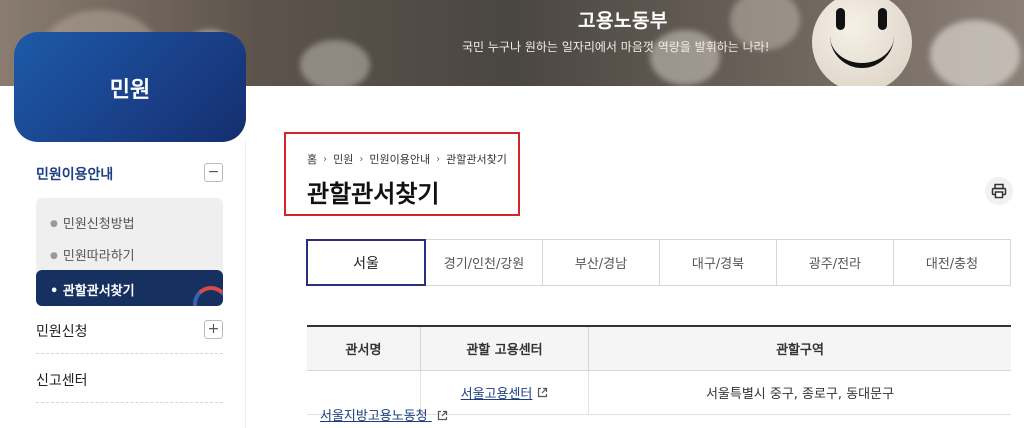  I want to click on submenu-item-apply-method: ● 민원신청방법, so click(92, 222).